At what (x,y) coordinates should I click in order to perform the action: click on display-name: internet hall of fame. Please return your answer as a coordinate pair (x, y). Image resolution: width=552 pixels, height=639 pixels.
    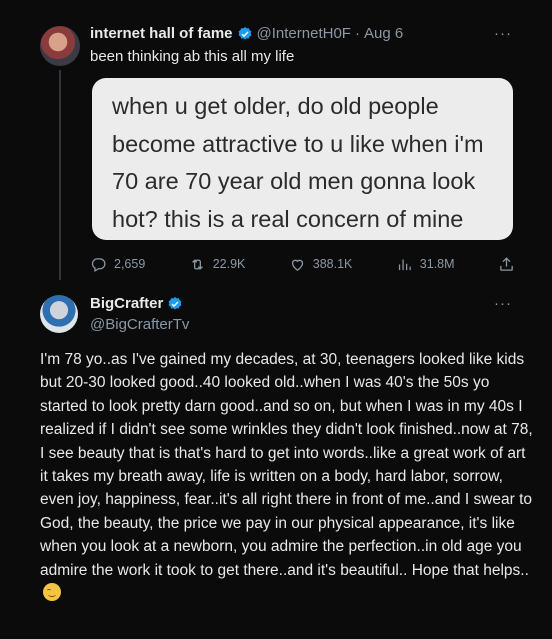
    Looking at the image, I should click on (161, 33).